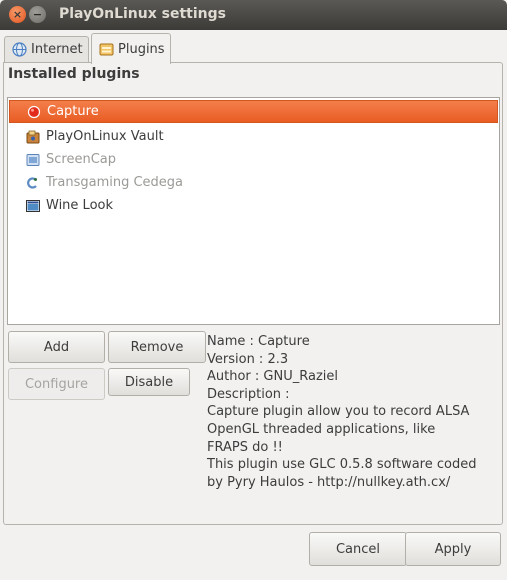 This screenshot has height=580, width=507. Describe the element at coordinates (74, 74) in the screenshot. I see `section-title: Installed plugins` at that location.